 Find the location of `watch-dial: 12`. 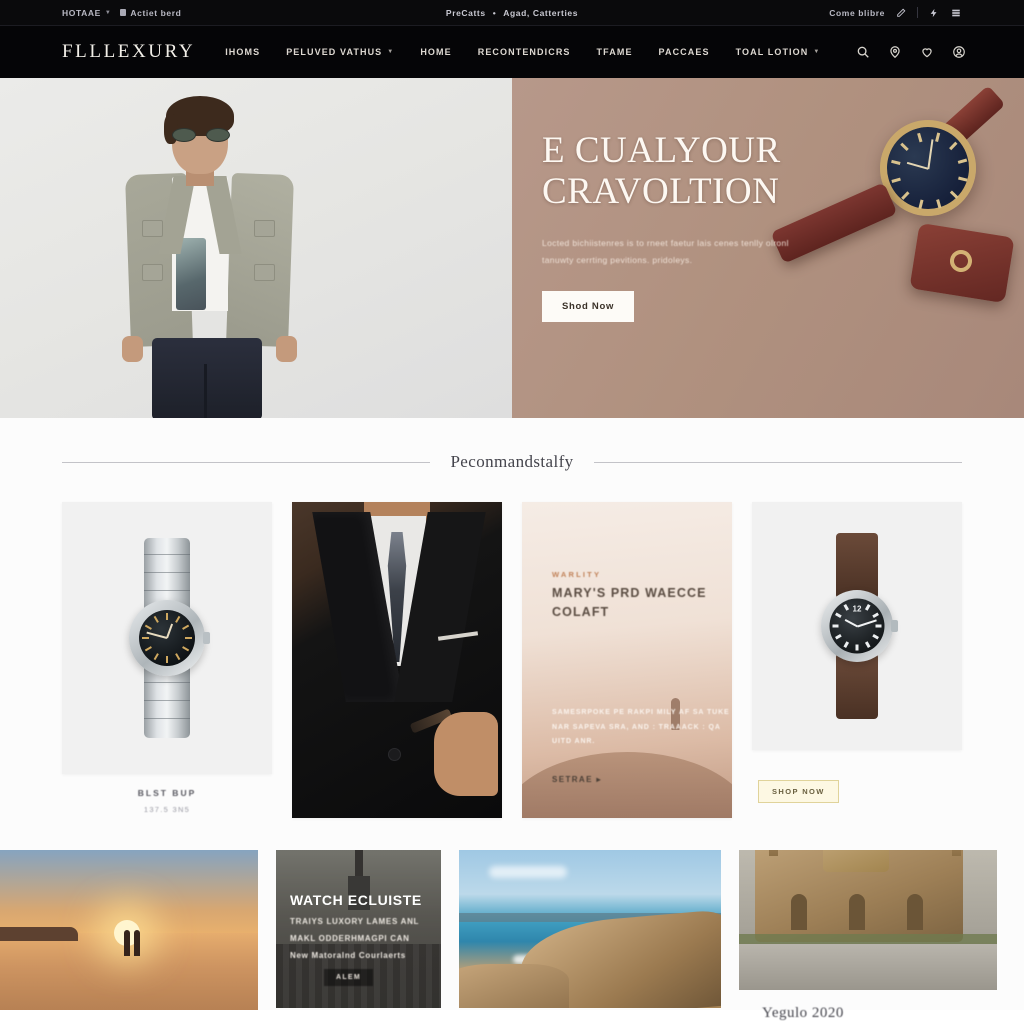

watch-dial: 12 is located at coordinates (857, 626).